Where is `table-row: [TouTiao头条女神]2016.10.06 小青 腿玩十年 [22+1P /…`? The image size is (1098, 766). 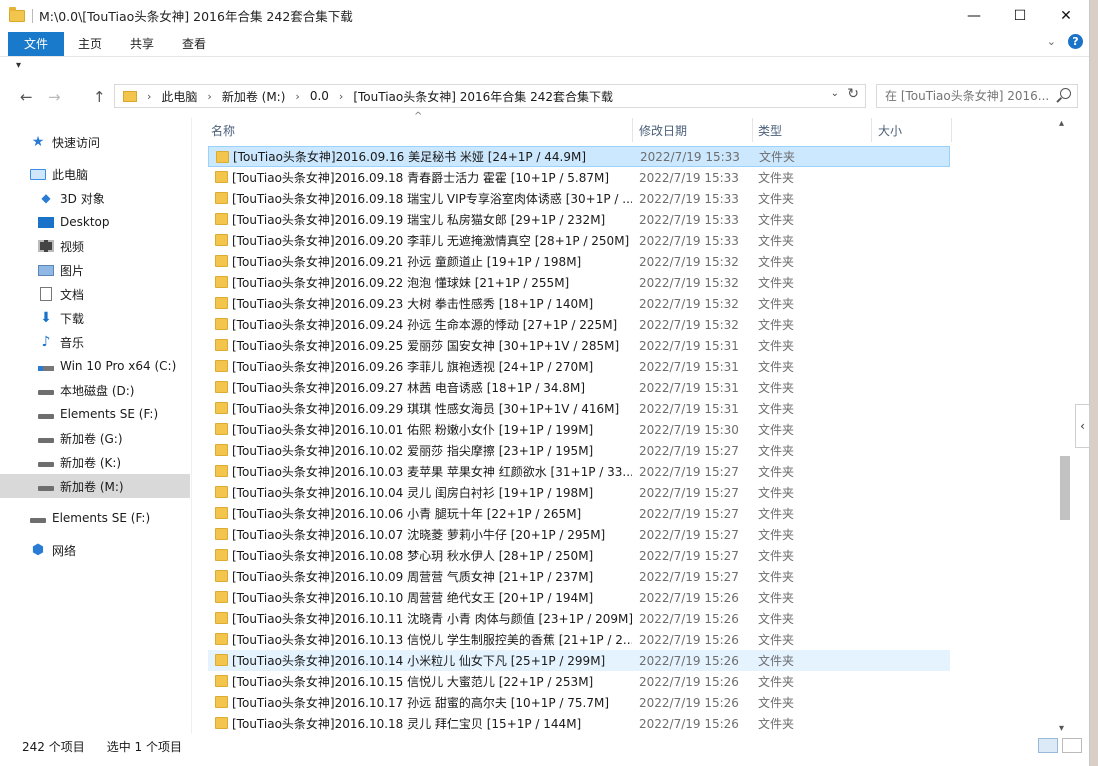 table-row: [TouTiao头条女神]2016.10.06 小青 腿玩十年 [22+1P /… is located at coordinates (579, 513).